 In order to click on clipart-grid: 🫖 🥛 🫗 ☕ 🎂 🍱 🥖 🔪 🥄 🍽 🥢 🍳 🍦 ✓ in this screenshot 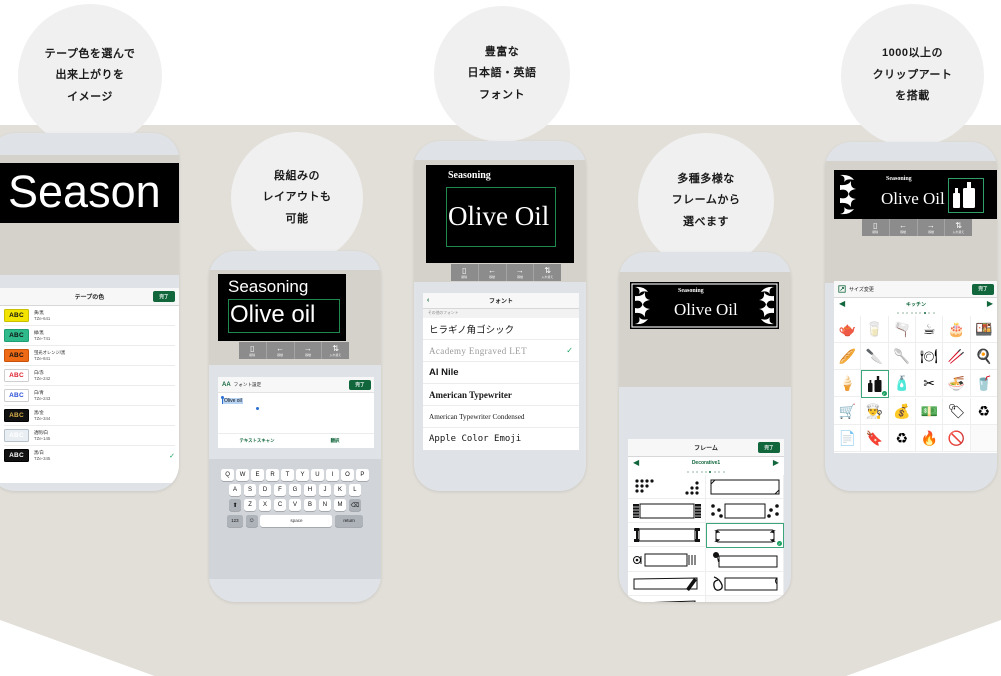, I will do `click(915, 384)`.